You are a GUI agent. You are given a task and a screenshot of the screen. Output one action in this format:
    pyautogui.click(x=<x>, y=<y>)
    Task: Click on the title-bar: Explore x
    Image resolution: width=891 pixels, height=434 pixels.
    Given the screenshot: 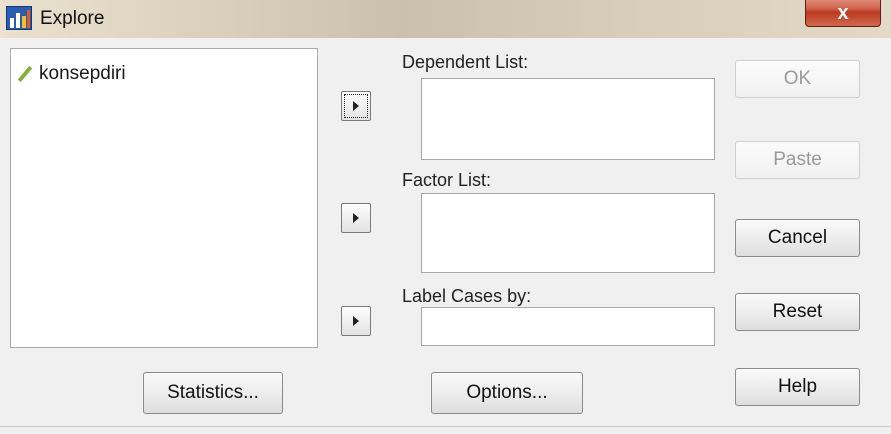 What is the action you would take?
    pyautogui.click(x=445, y=19)
    